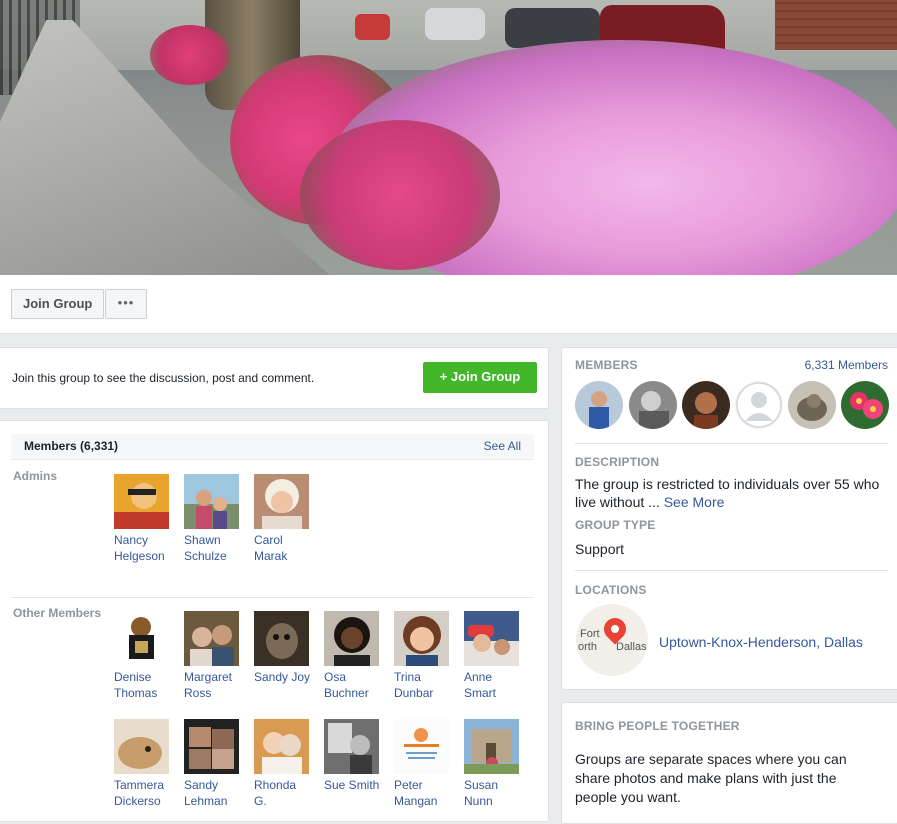 The height and width of the screenshot is (824, 897). I want to click on see-all-link: See All, so click(502, 446).